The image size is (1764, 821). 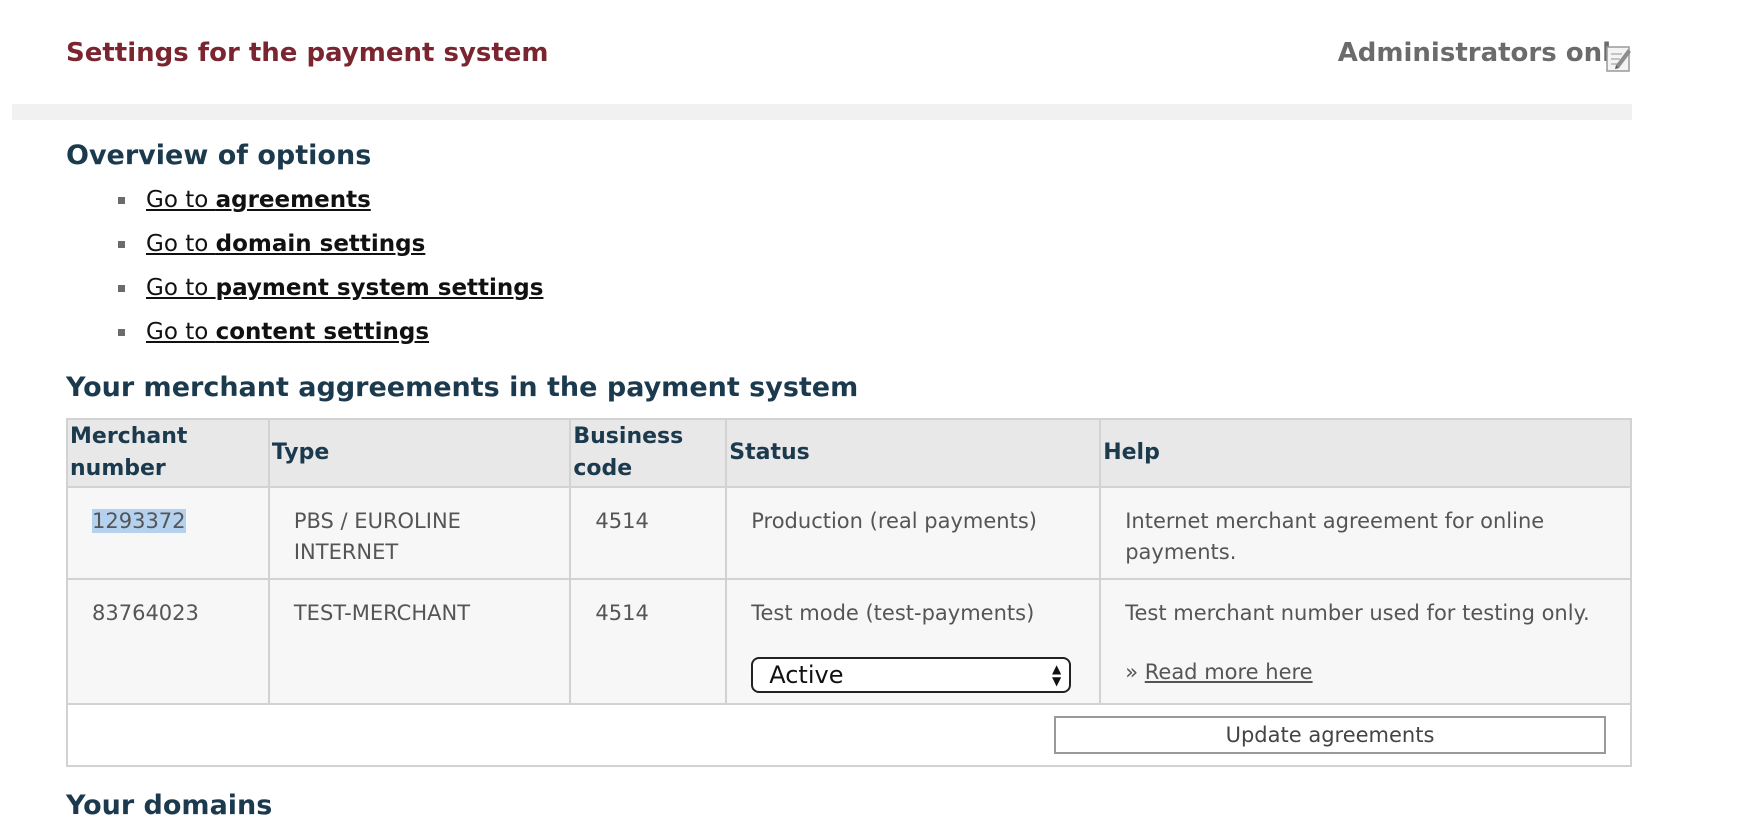 What do you see at coordinates (806, 675) in the screenshot?
I see `status-select-value: Active` at bounding box center [806, 675].